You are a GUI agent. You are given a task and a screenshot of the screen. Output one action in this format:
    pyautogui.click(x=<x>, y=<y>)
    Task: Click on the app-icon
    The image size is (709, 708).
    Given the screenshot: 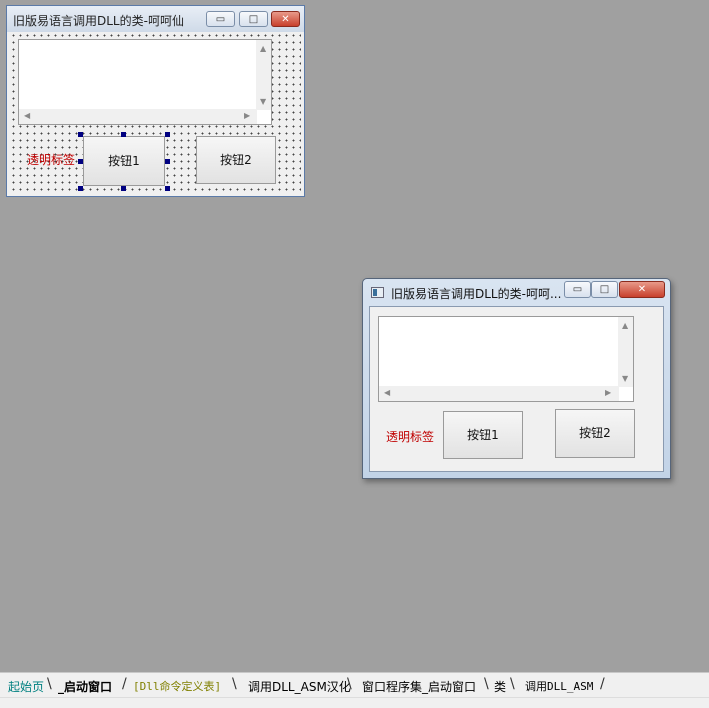 What is the action you would take?
    pyautogui.click(x=377, y=292)
    